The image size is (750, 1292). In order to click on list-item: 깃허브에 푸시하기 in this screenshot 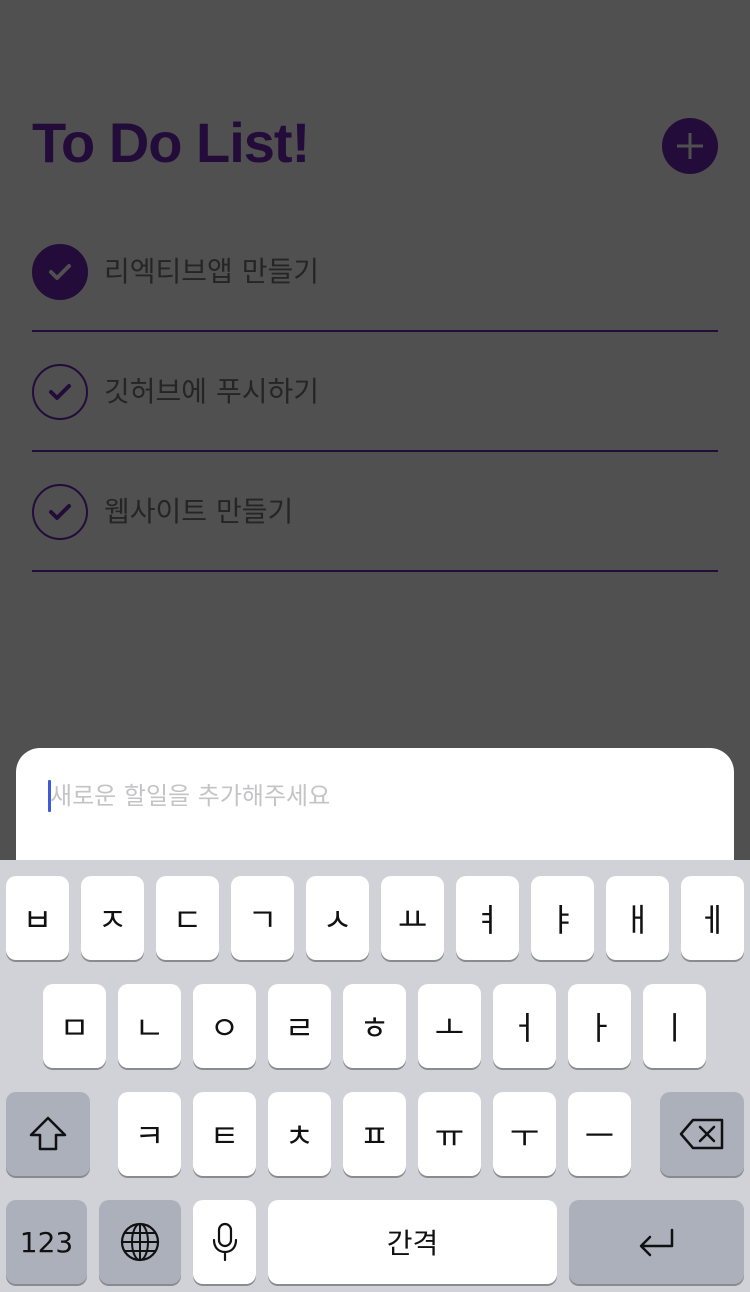, I will do `click(375, 392)`.